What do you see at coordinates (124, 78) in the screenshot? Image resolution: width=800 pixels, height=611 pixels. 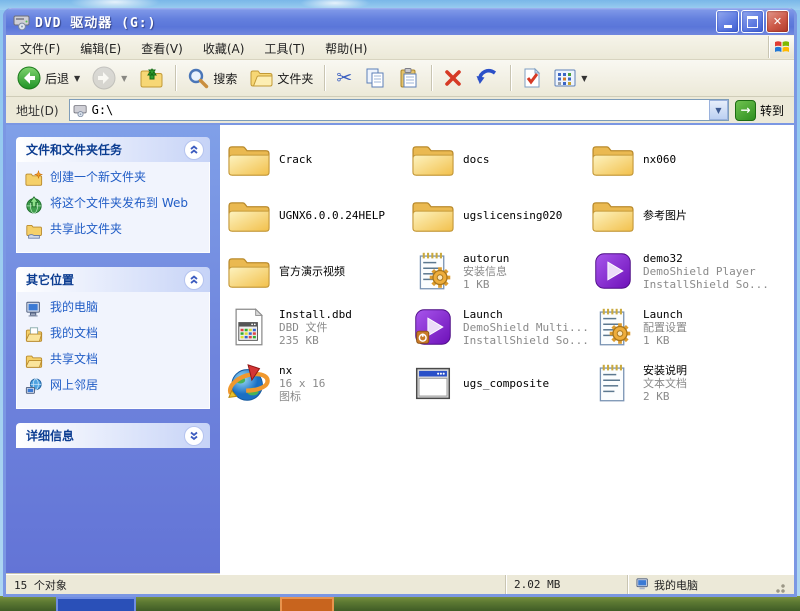 I see `forward-dropdown: ▼` at bounding box center [124, 78].